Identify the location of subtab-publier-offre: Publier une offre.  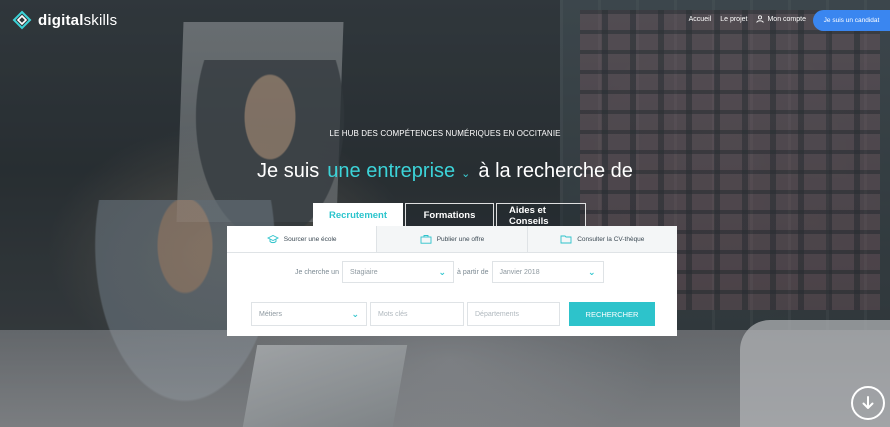
(451, 239).